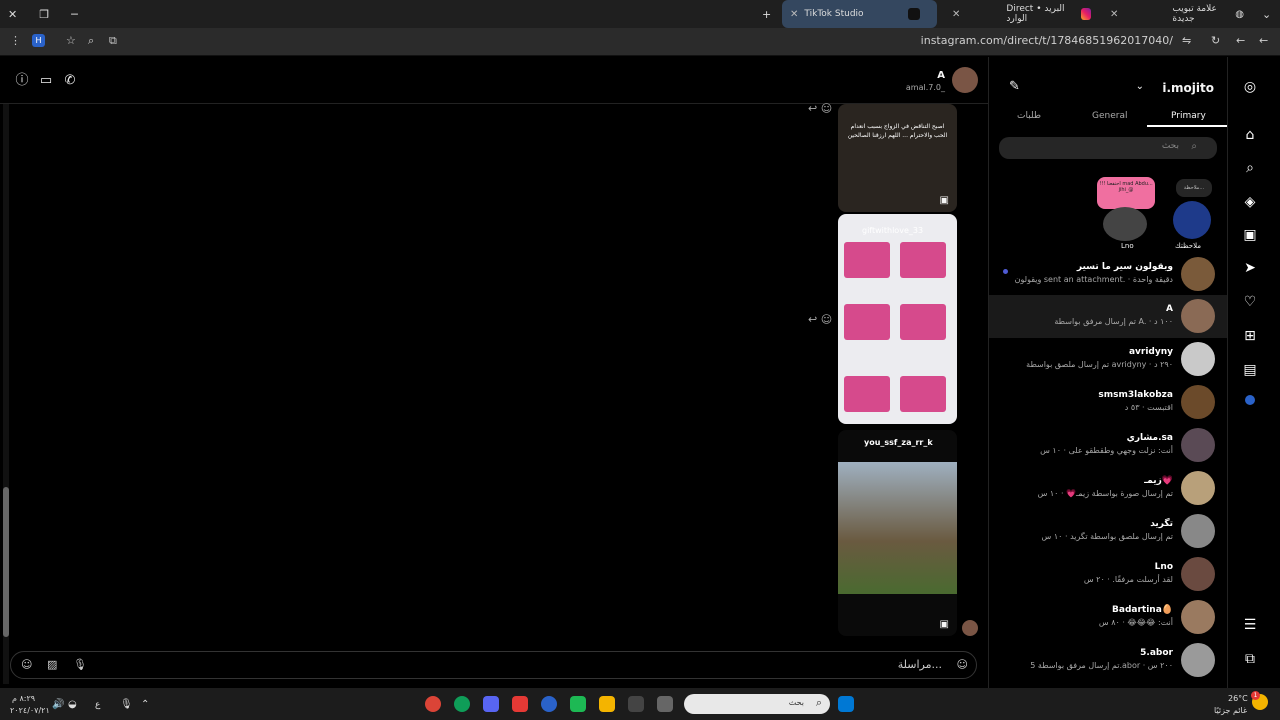  I want to click on windows-start-icon, so click(846, 704).